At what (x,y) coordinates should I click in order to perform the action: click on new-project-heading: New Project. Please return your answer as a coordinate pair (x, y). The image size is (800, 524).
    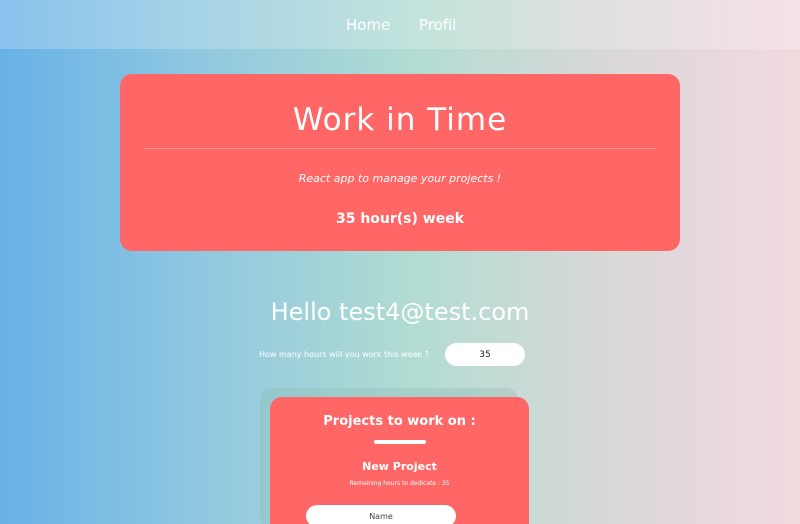
    Looking at the image, I should click on (399, 466).